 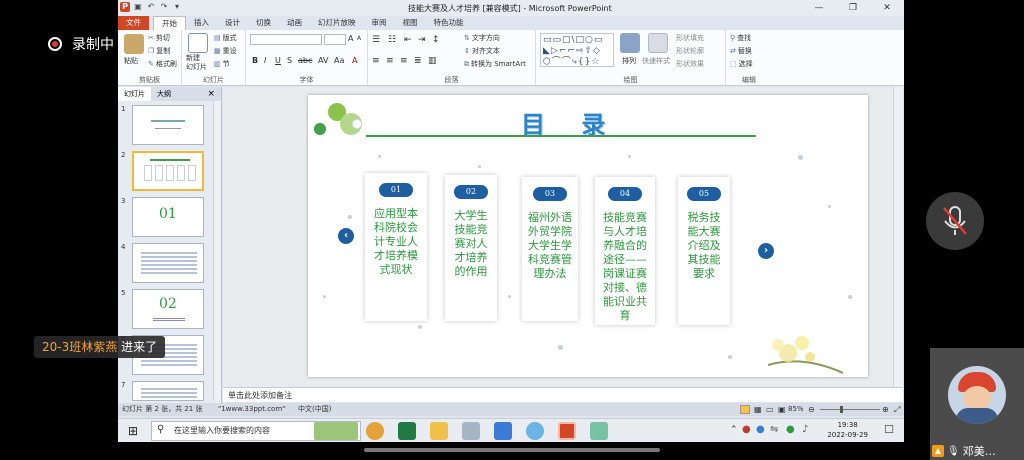 What do you see at coordinates (201, 23) in the screenshot?
I see `tab-insert: 插入` at bounding box center [201, 23].